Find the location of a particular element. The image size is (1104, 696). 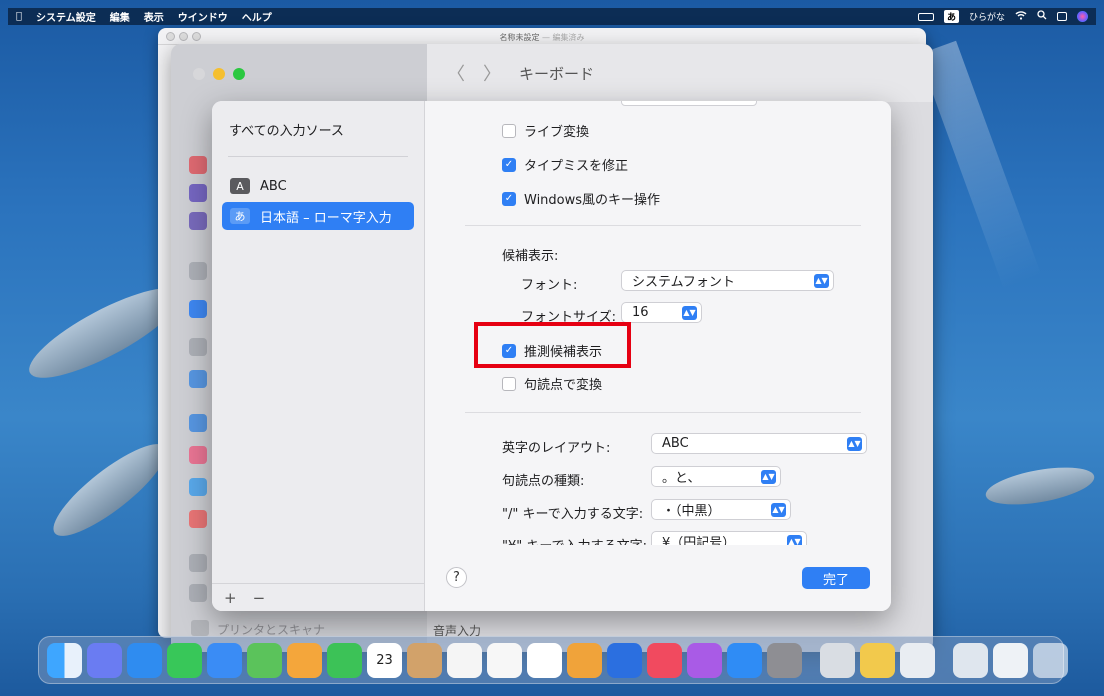

background-window-title: 名称未設定 — 編集済み is located at coordinates (542, 37).